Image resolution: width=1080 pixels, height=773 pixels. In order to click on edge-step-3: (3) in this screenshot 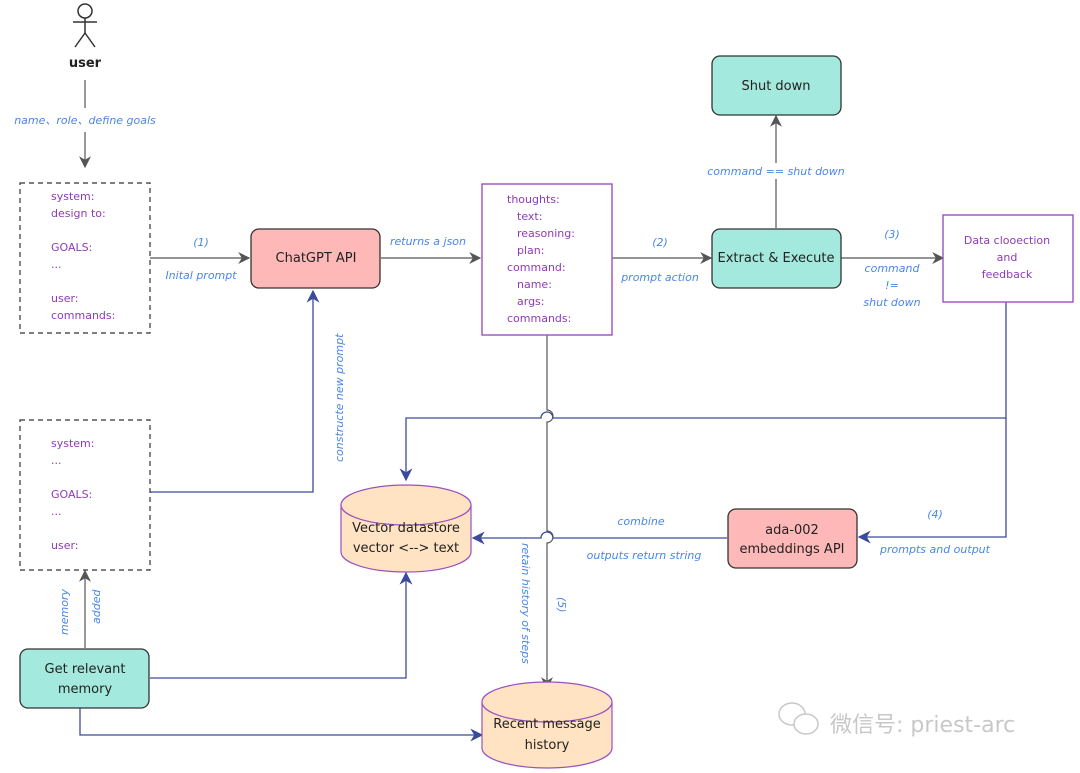, I will do `click(892, 234)`.